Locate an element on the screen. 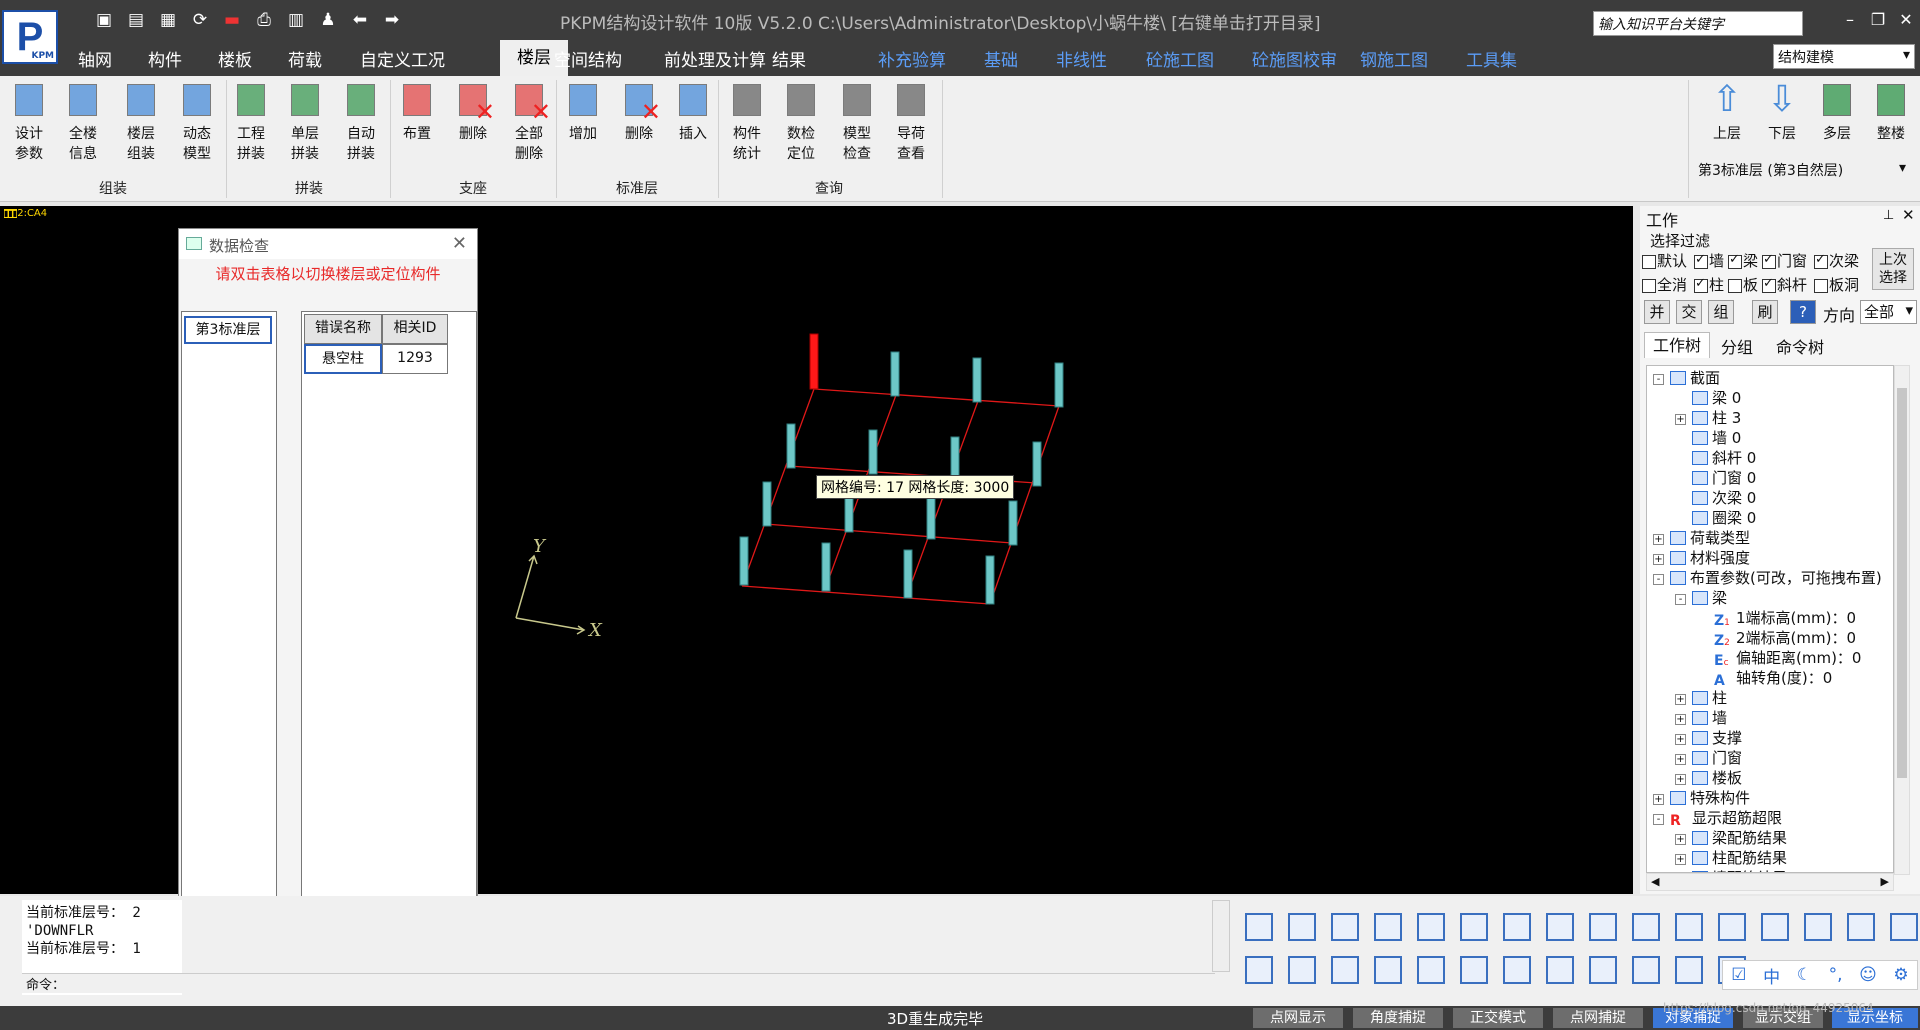 This screenshot has height=1030, width=1920. ime-toolbar: ☑ 中 ☾ °, ☺ ⚙ is located at coordinates (1820, 975).